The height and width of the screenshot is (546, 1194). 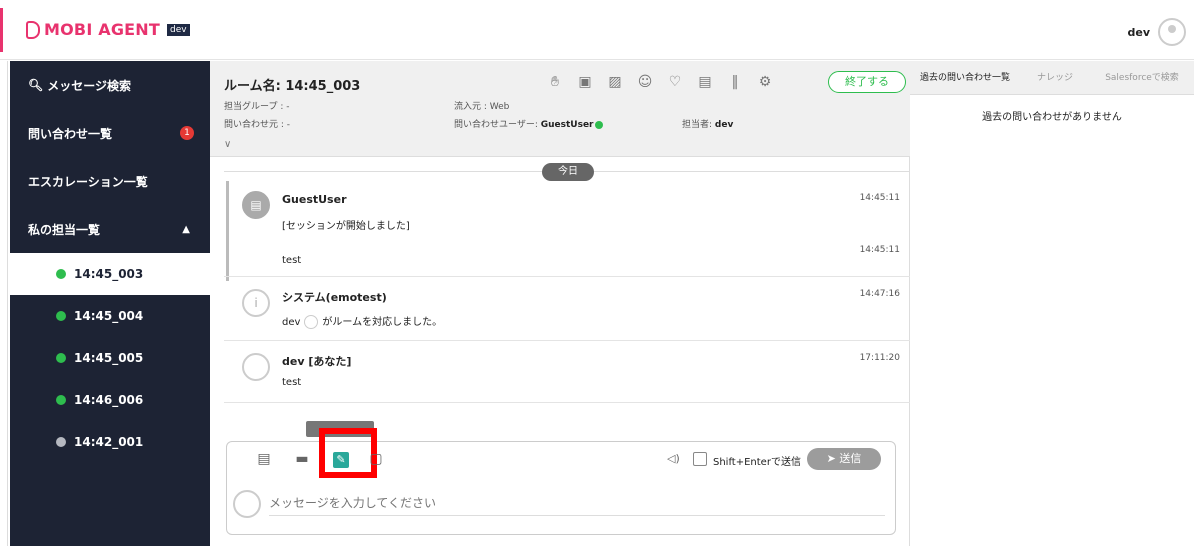 What do you see at coordinates (317, 361) in the screenshot?
I see `message-sender: dev [あなた]` at bounding box center [317, 361].